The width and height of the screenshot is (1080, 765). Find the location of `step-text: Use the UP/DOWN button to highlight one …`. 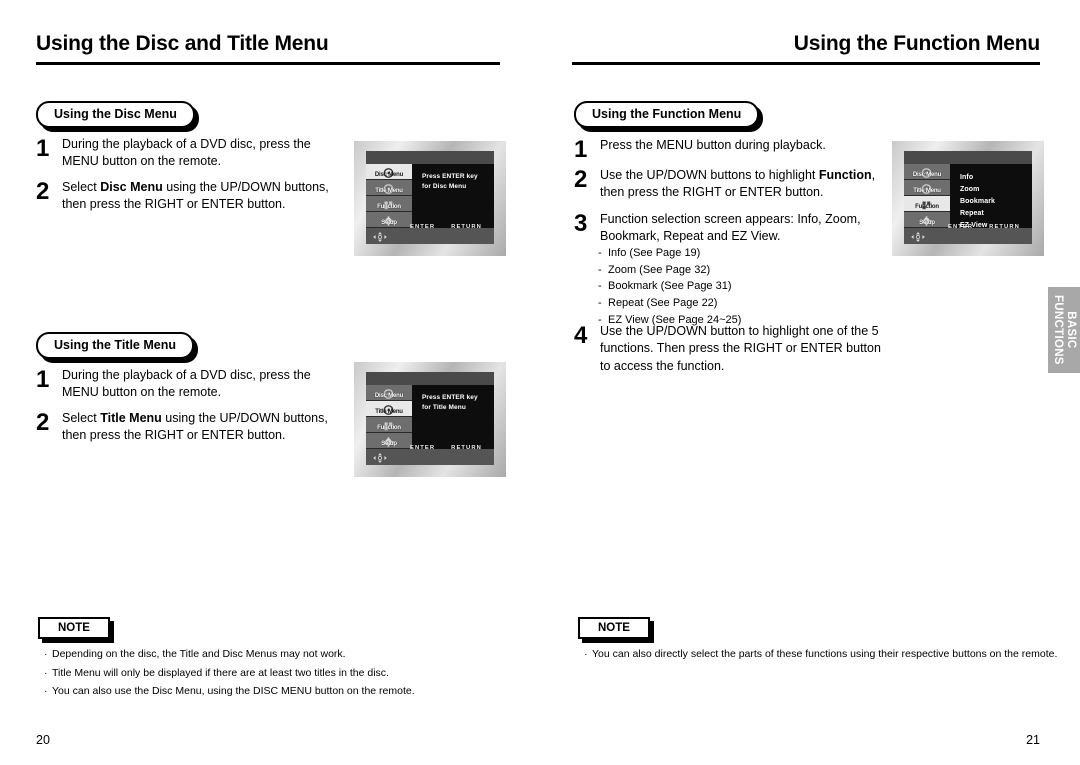

step-text: Use the UP/DOWN button to highlight one … is located at coordinates (743, 349).